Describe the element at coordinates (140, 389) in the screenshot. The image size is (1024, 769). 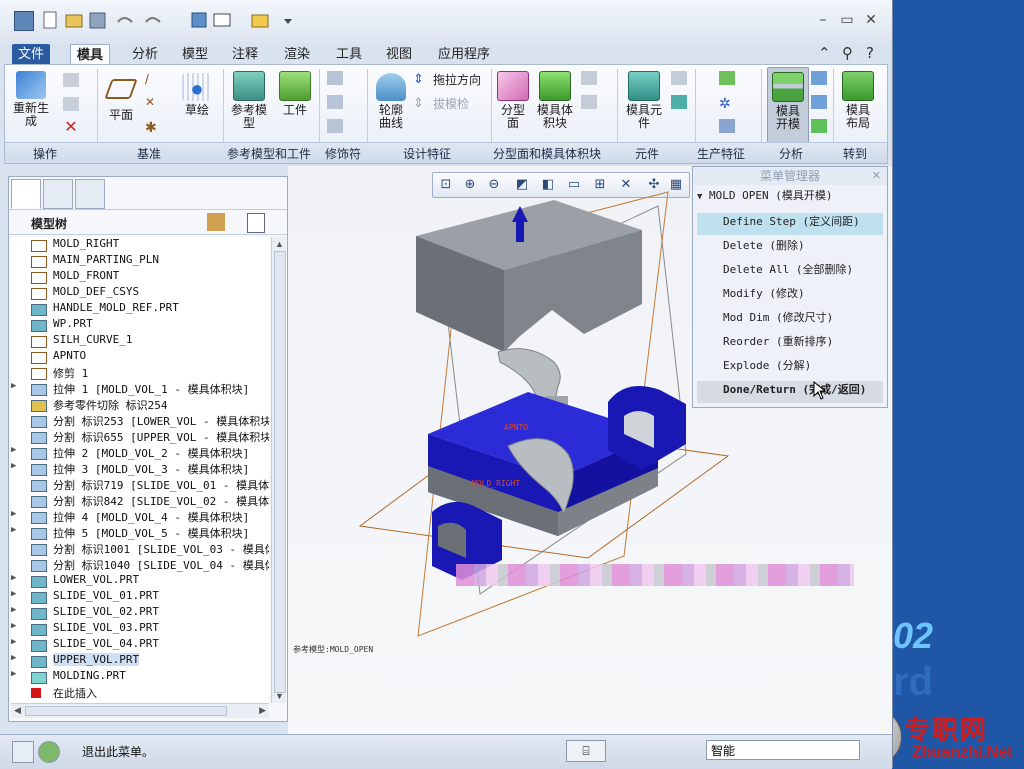
I see `tree-item: ▶ 拉伸 1 [MOLD_VOL_1 - 模具体积块]` at that location.